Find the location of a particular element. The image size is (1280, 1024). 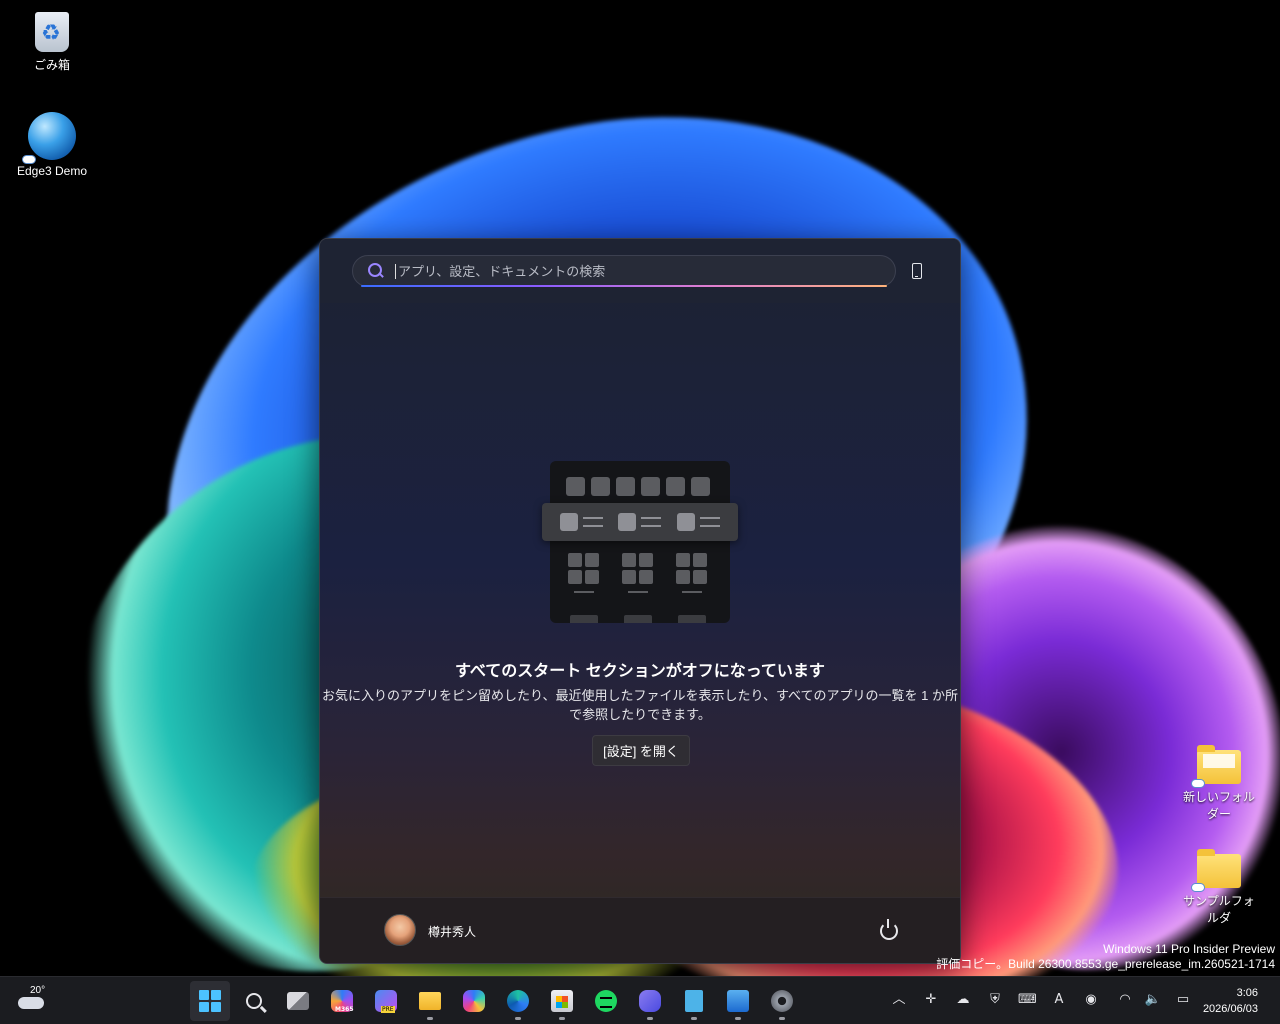

move-icon: ✛ is located at coordinates (931, 1000).